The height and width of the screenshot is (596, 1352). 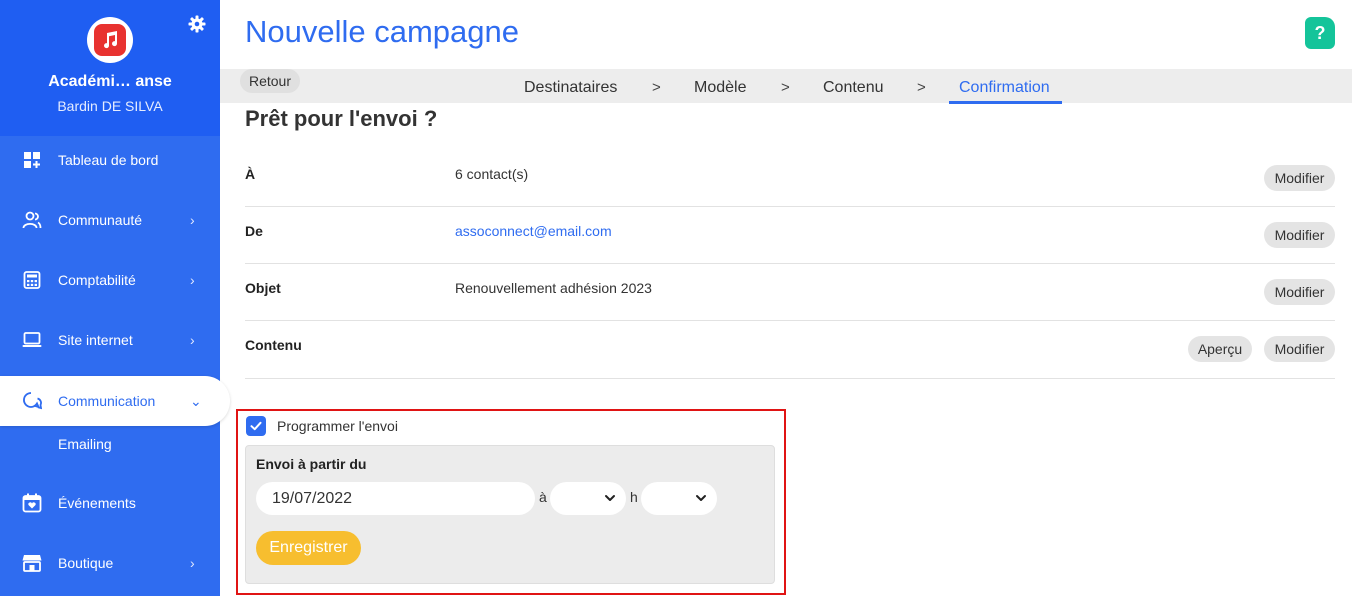 What do you see at coordinates (32, 401) in the screenshot?
I see `chat-icon` at bounding box center [32, 401].